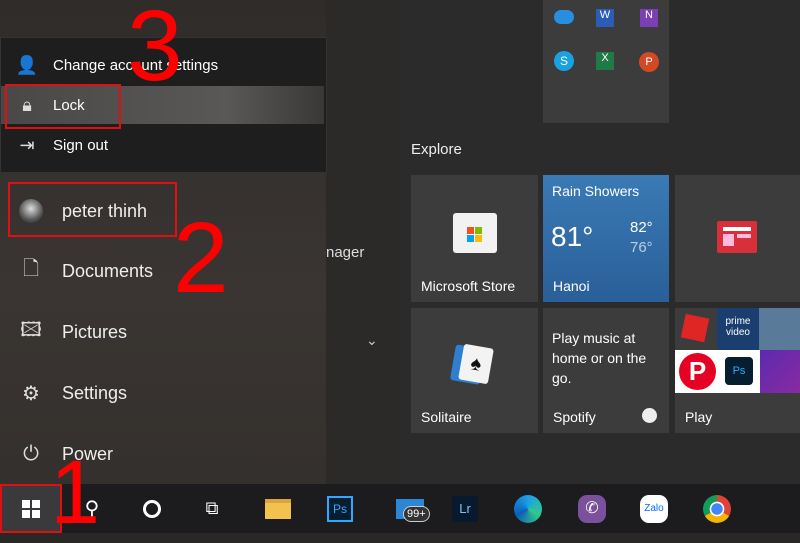 The width and height of the screenshot is (800, 543). I want to click on office-tile-group: W N S X P, so click(606, 61).